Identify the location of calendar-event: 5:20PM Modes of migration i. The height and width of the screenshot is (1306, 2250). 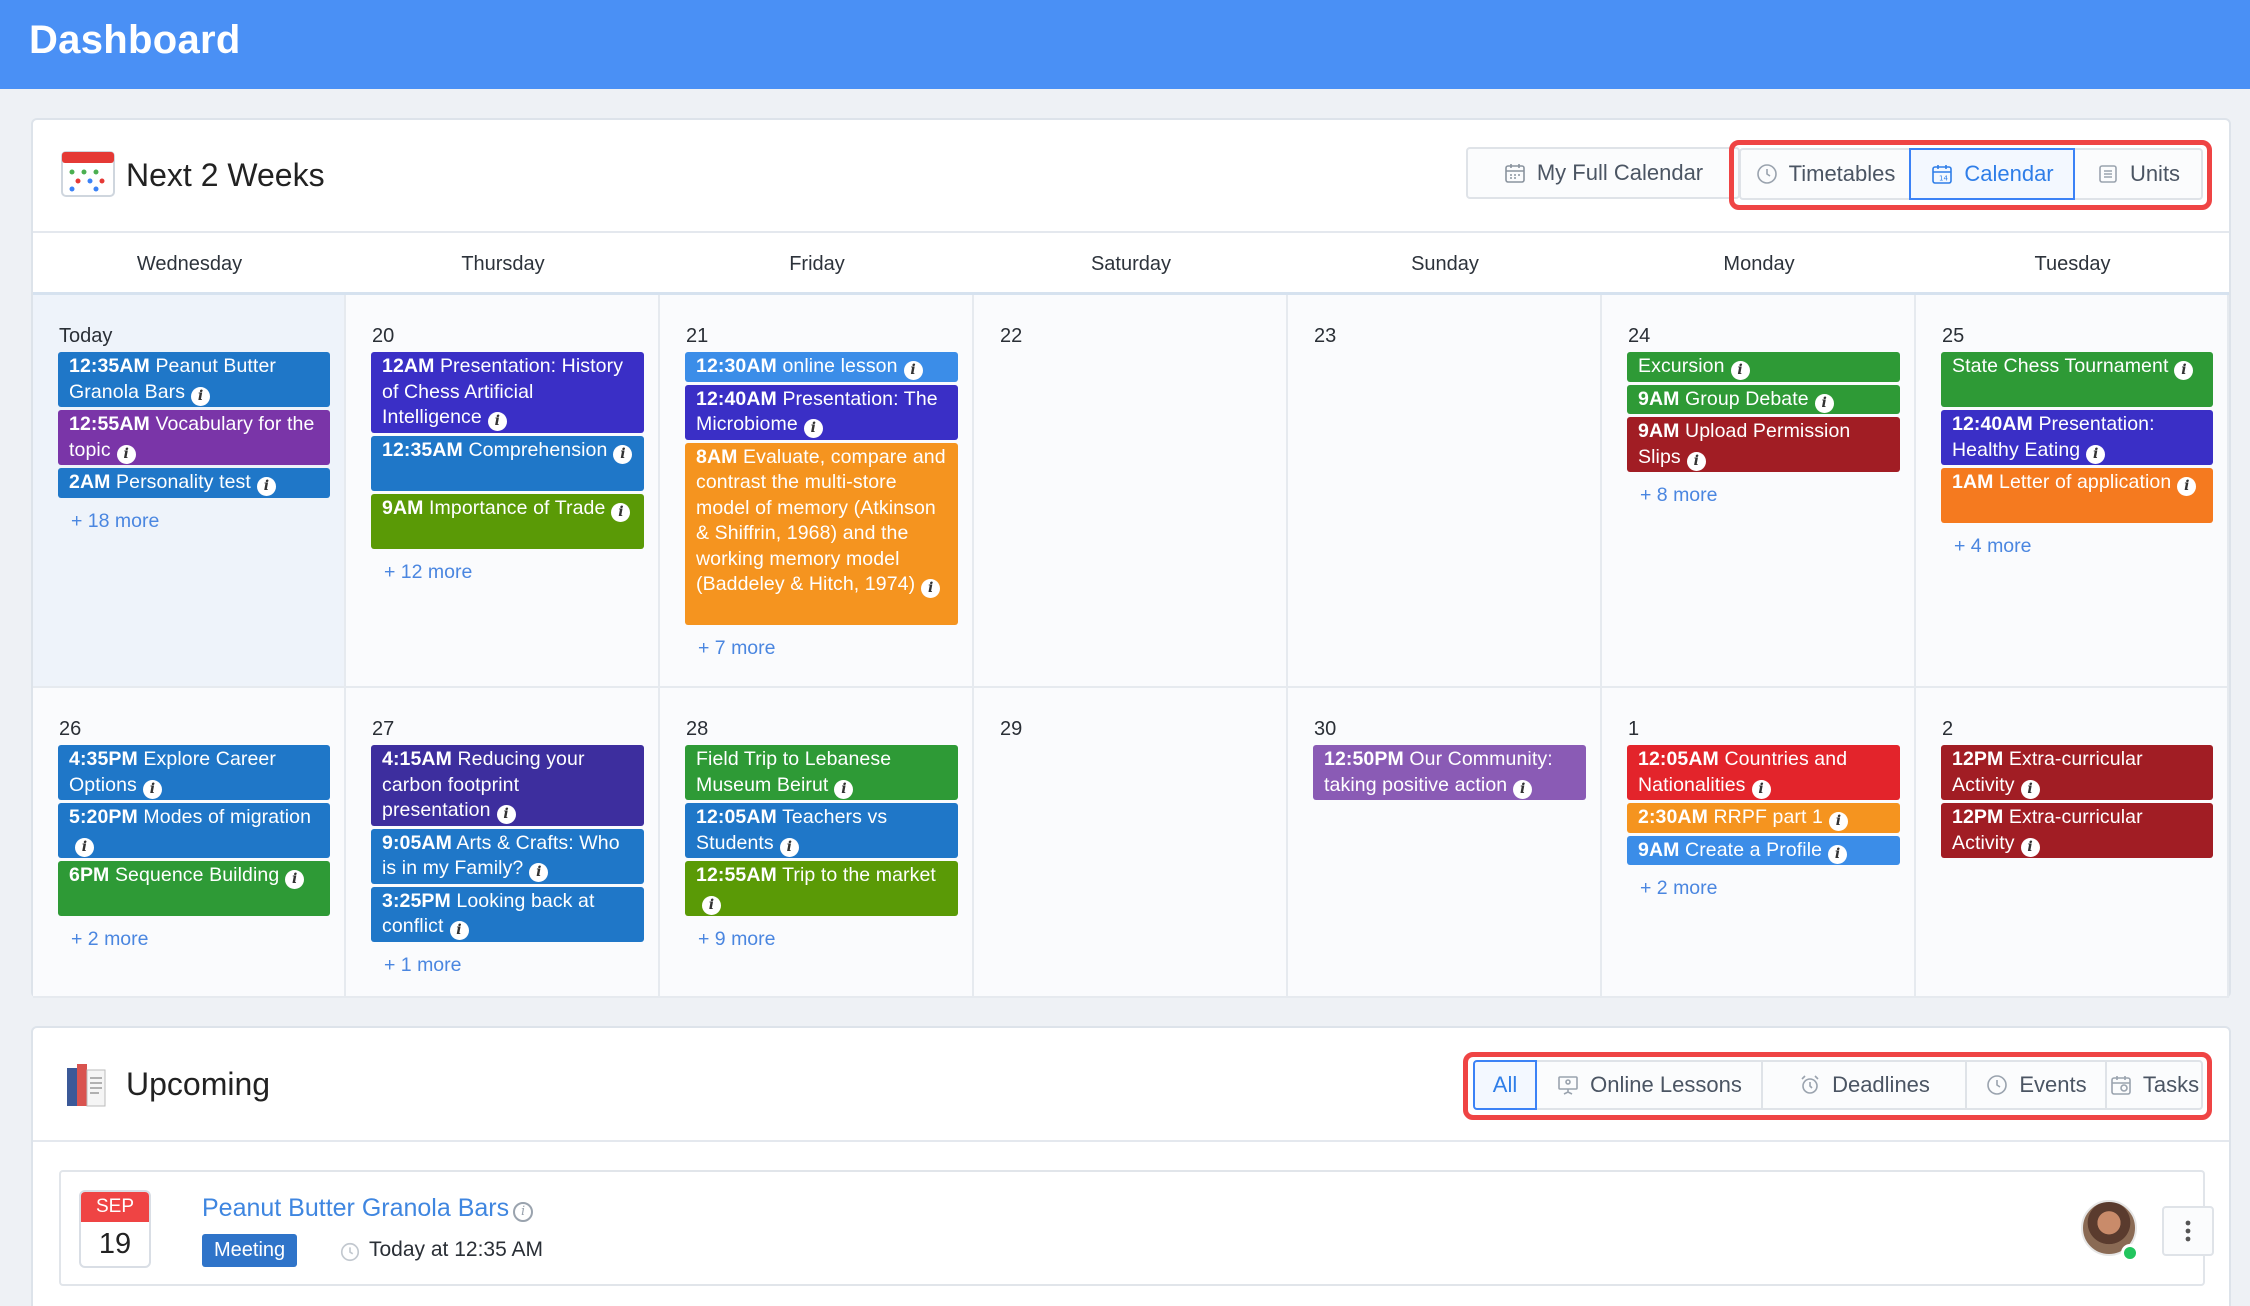
(194, 830).